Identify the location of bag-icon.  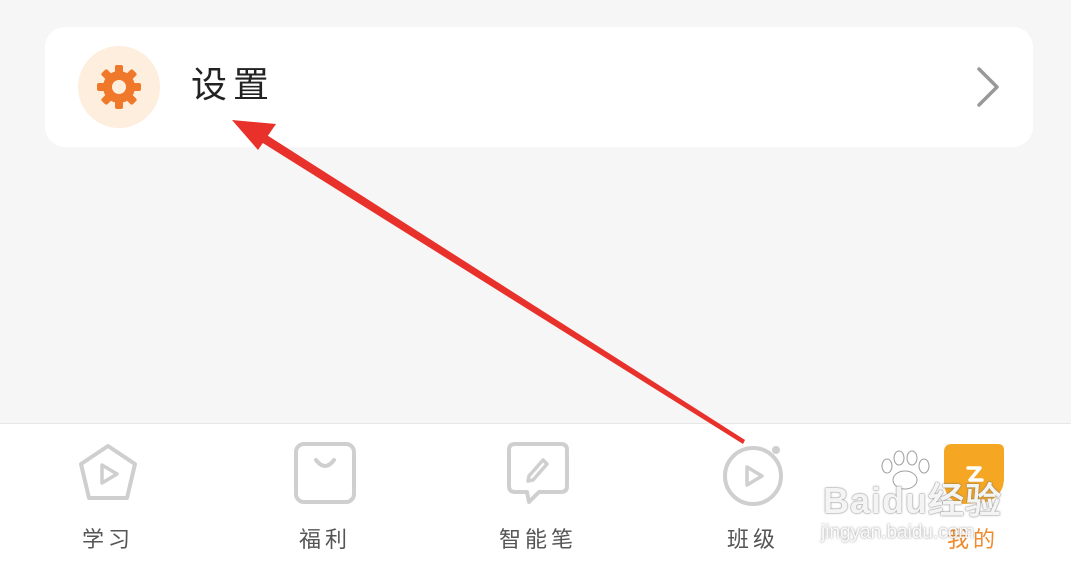
(325, 473).